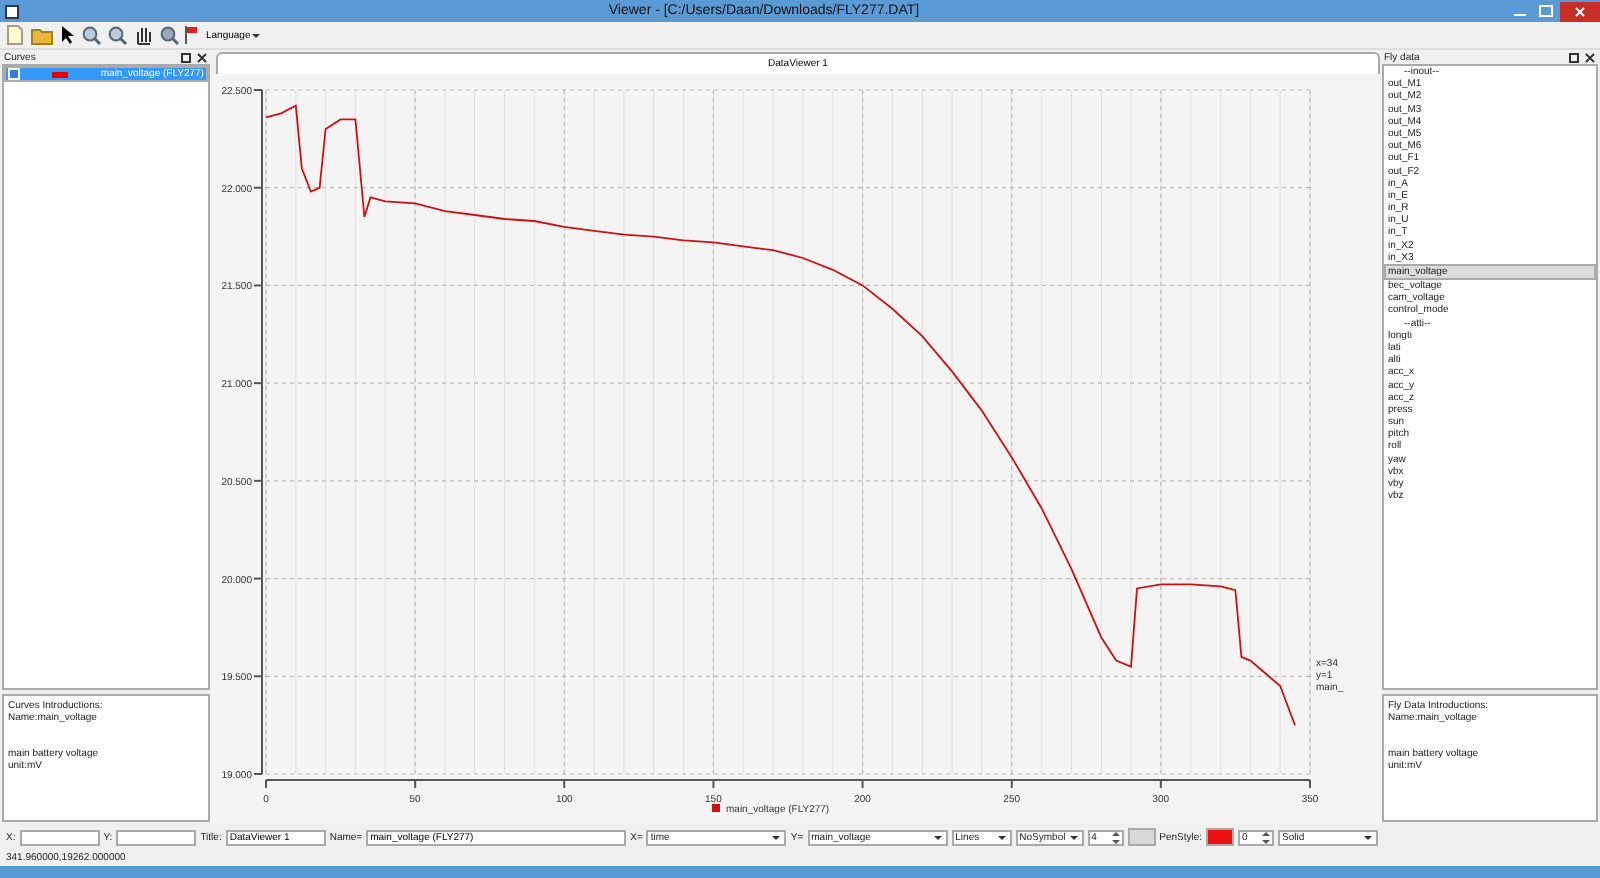 This screenshot has width=1600, height=878. Describe the element at coordinates (1141, 837) in the screenshot. I see `color-button` at that location.